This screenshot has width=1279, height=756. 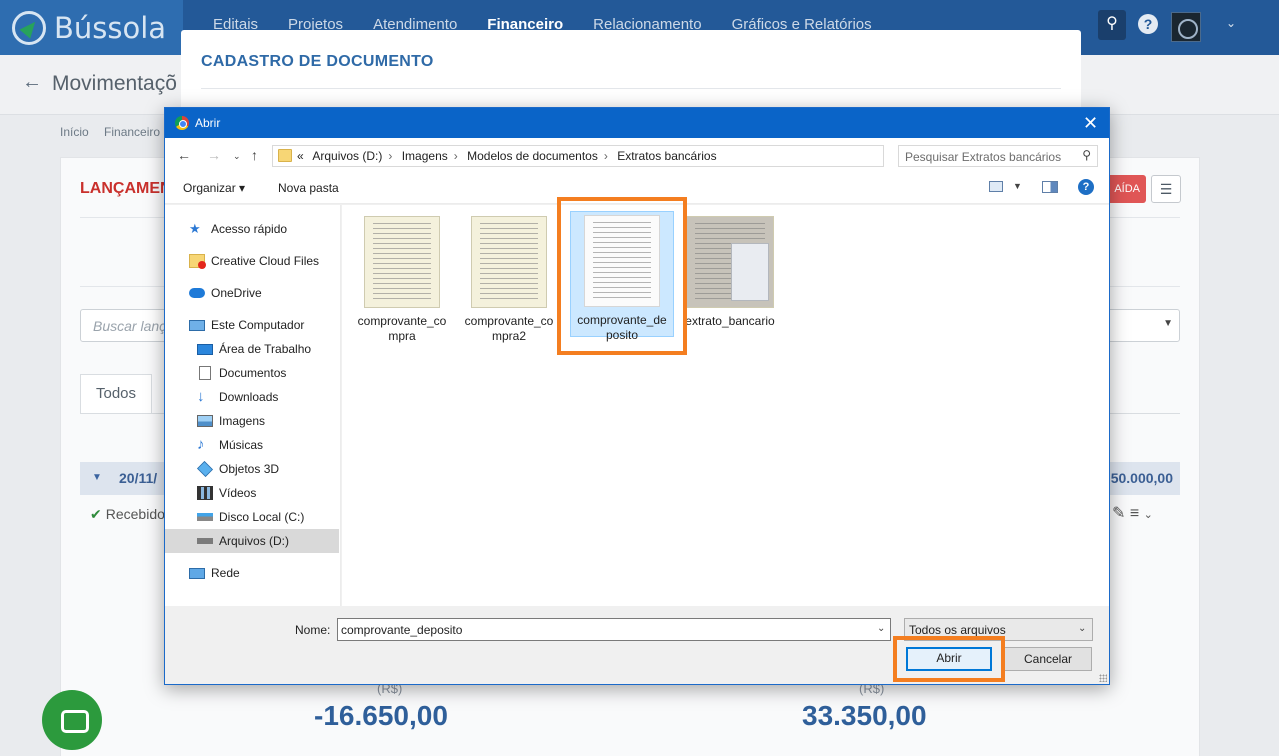 What do you see at coordinates (252, 541) in the screenshot?
I see `nav-drive-d: Arquivos (D:)` at bounding box center [252, 541].